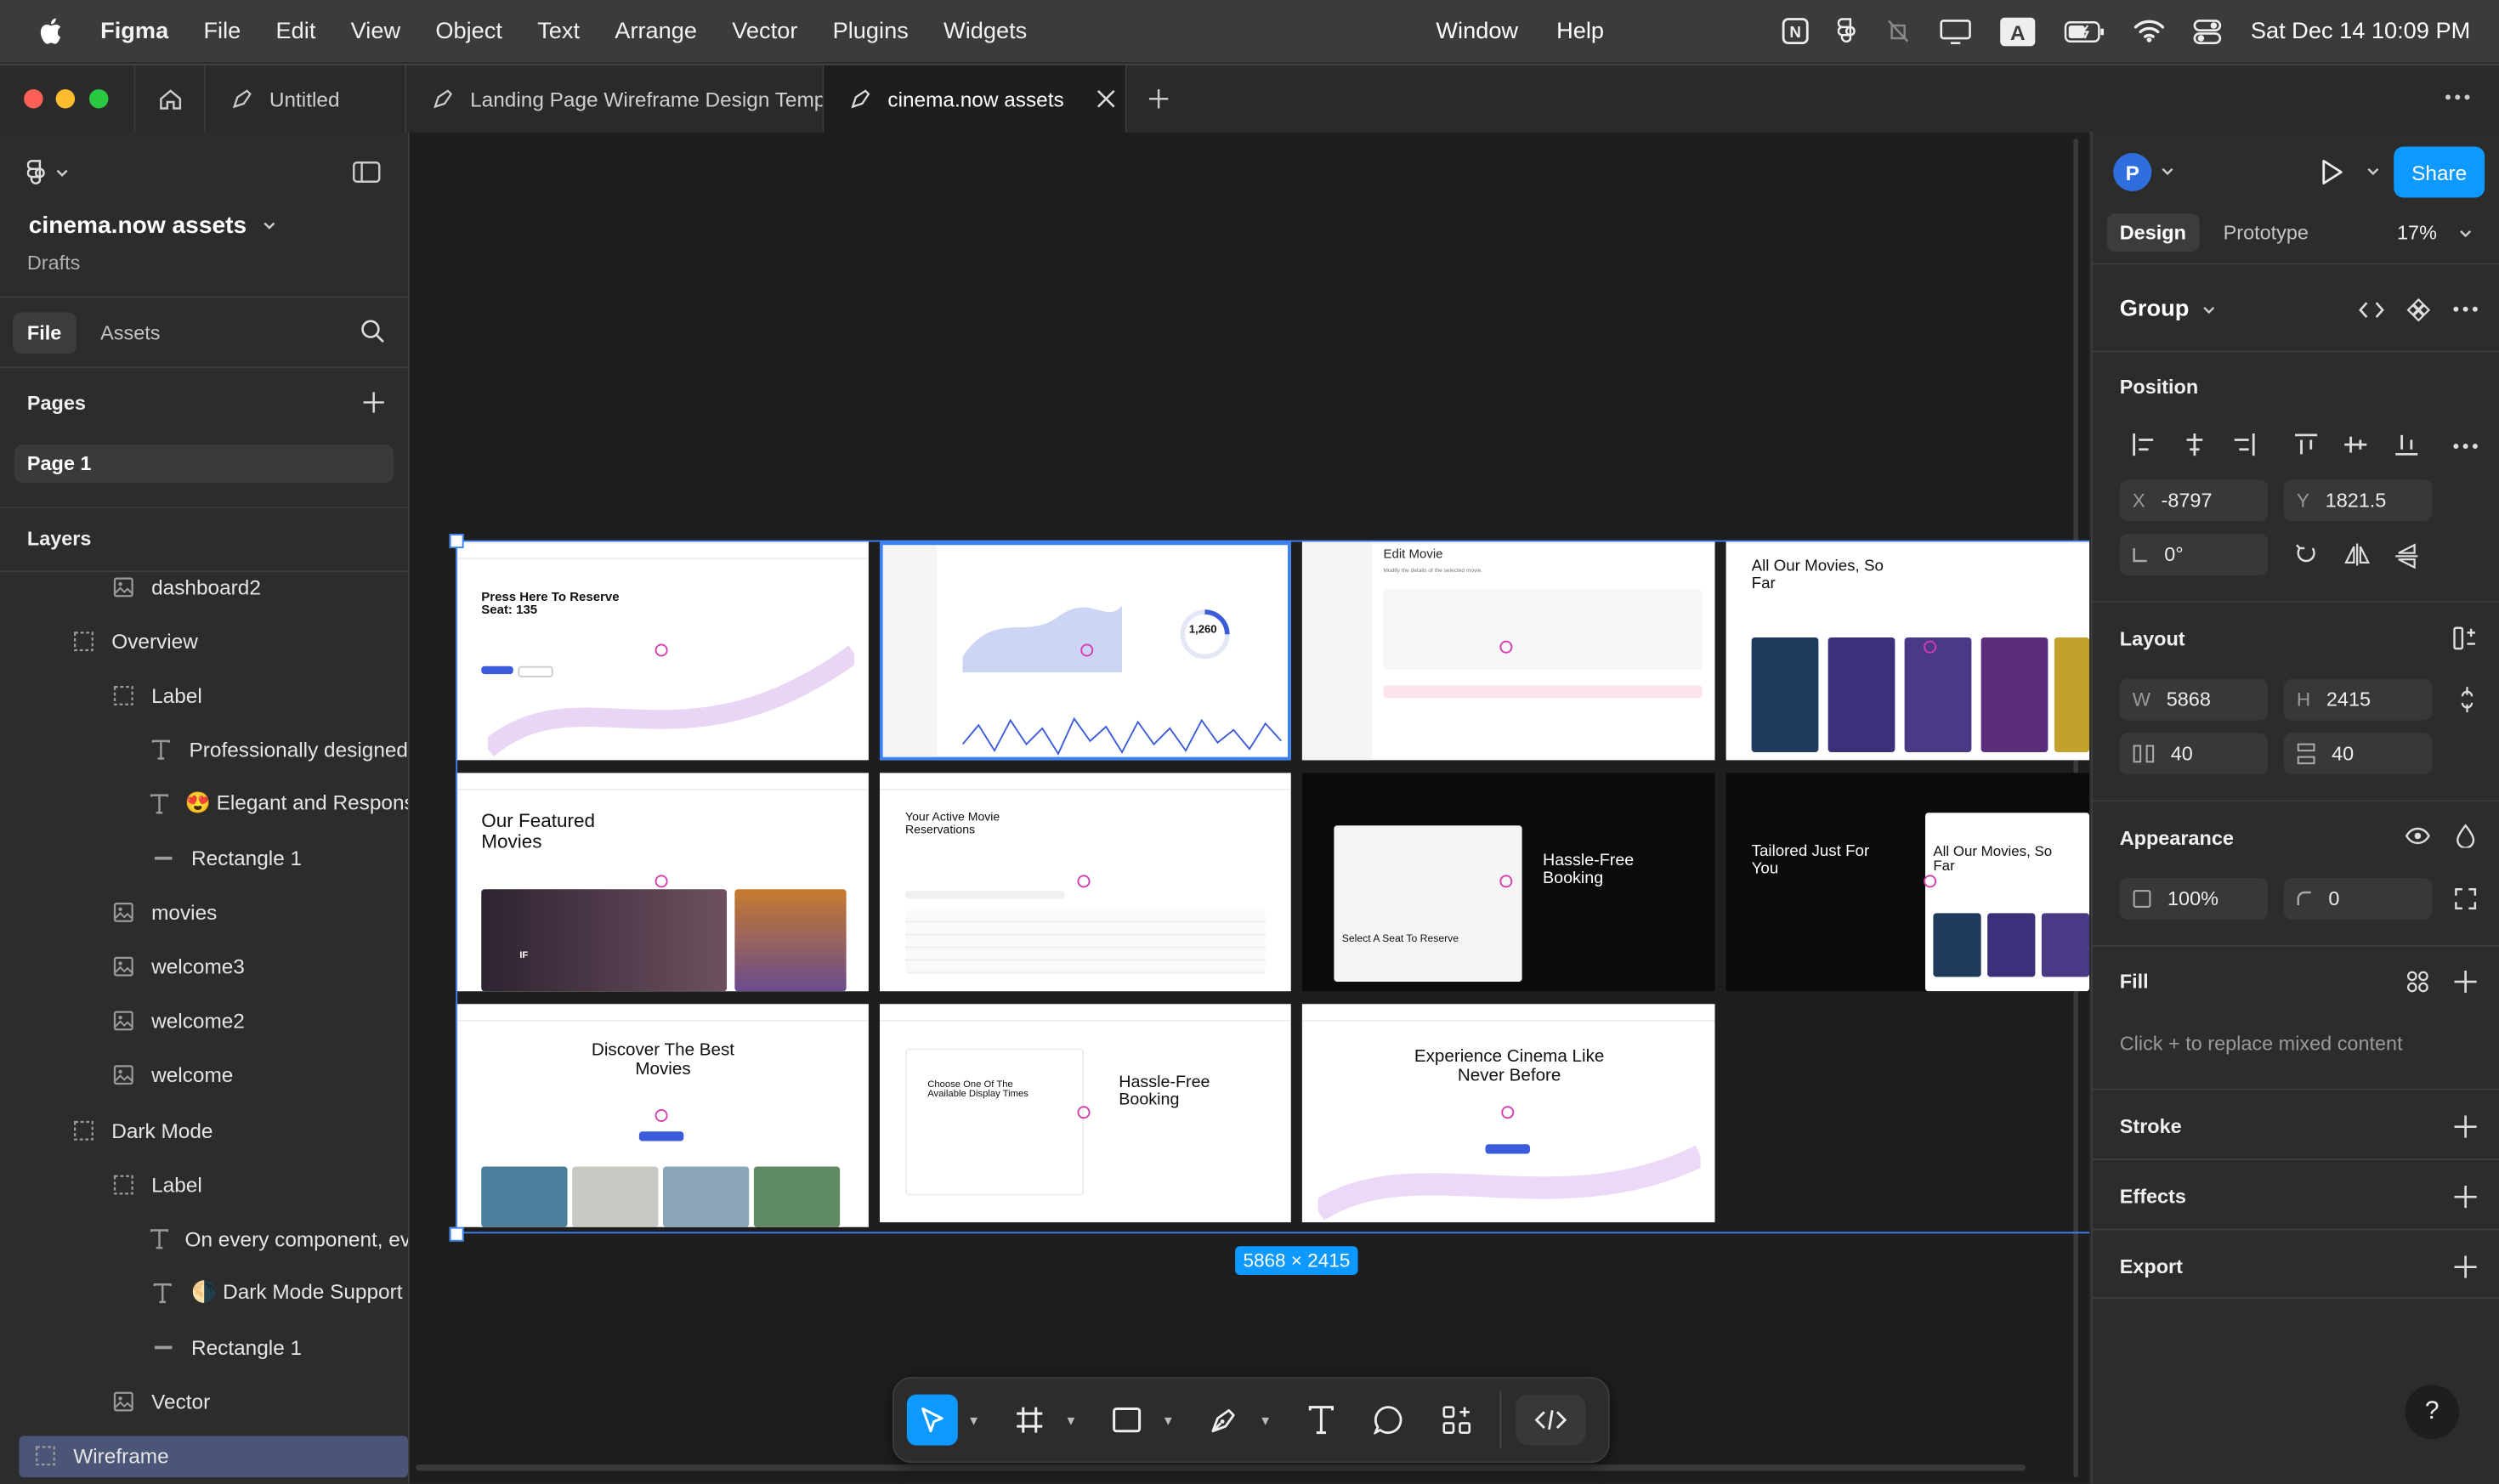  I want to click on apple-menu-icon, so click(50, 31).